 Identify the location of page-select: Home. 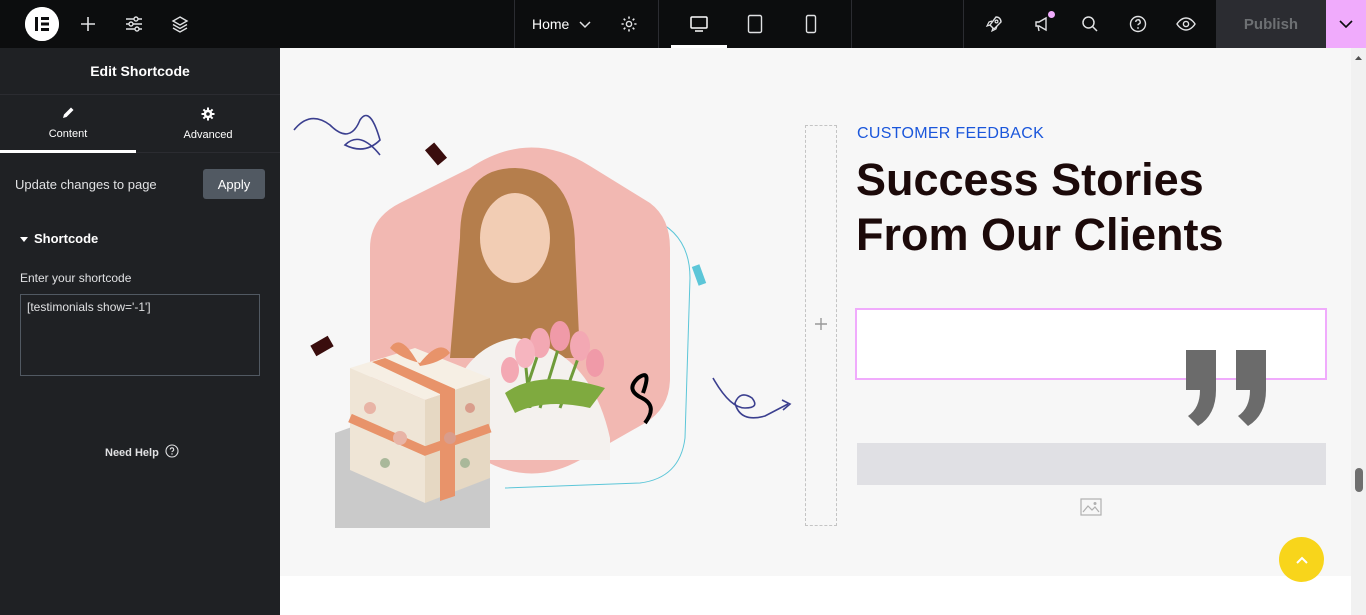
(561, 24).